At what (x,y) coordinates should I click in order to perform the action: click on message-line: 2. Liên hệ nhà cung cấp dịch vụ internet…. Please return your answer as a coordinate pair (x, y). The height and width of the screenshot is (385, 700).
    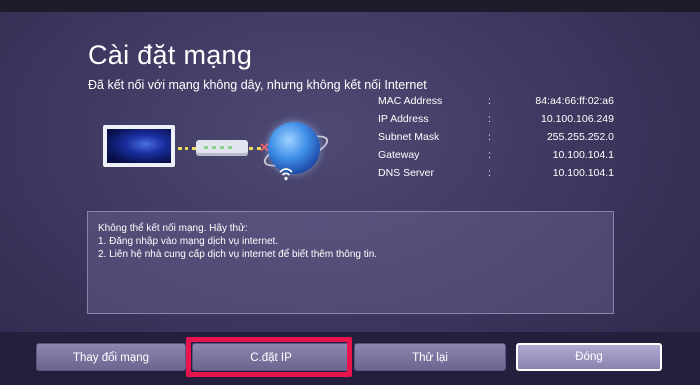
    Looking at the image, I should click on (238, 254).